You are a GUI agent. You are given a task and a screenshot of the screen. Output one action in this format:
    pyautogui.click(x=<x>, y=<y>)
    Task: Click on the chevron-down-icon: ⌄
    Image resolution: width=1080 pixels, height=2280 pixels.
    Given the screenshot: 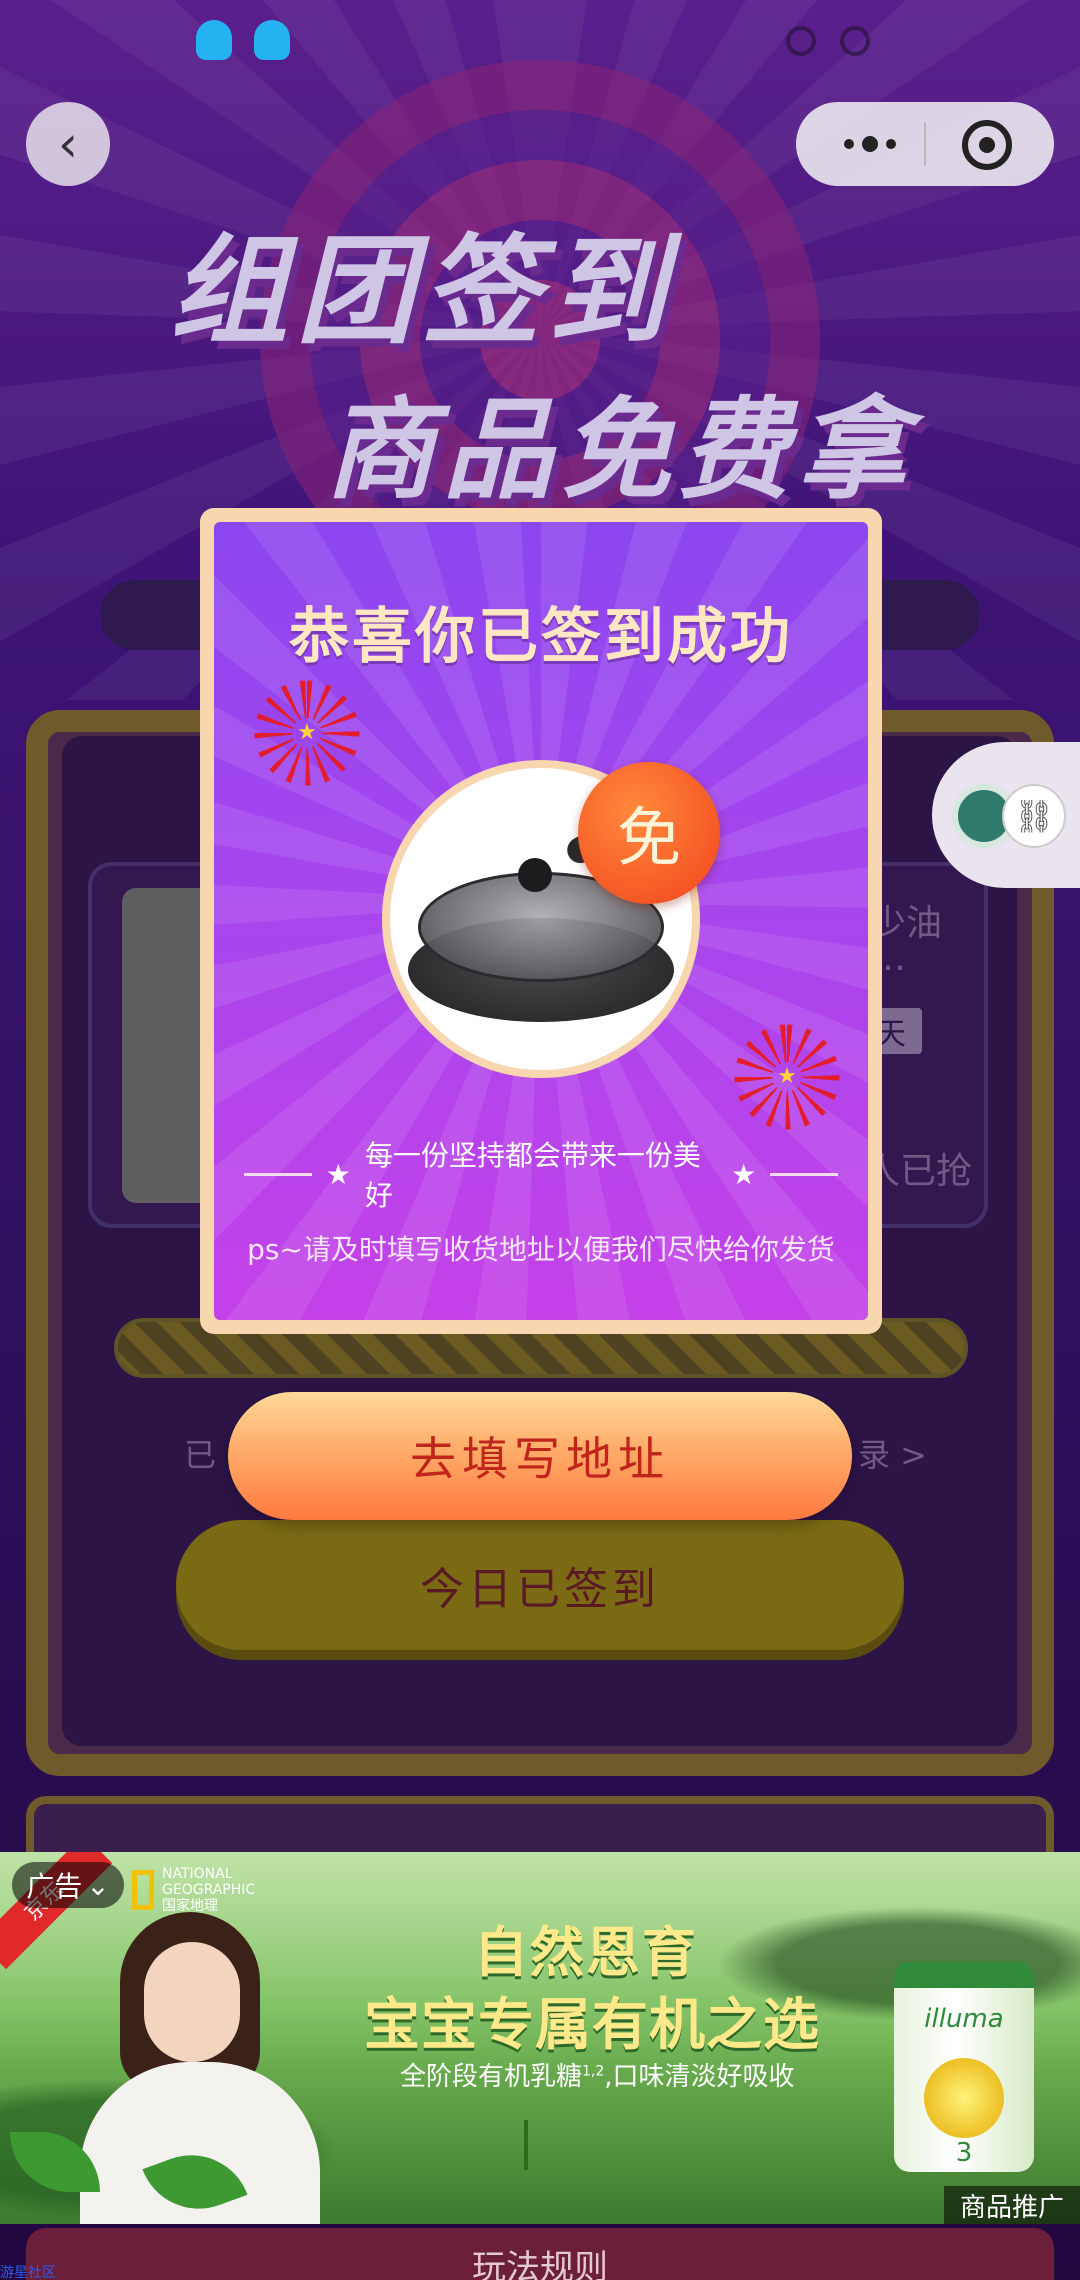 What is the action you would take?
    pyautogui.click(x=98, y=1885)
    